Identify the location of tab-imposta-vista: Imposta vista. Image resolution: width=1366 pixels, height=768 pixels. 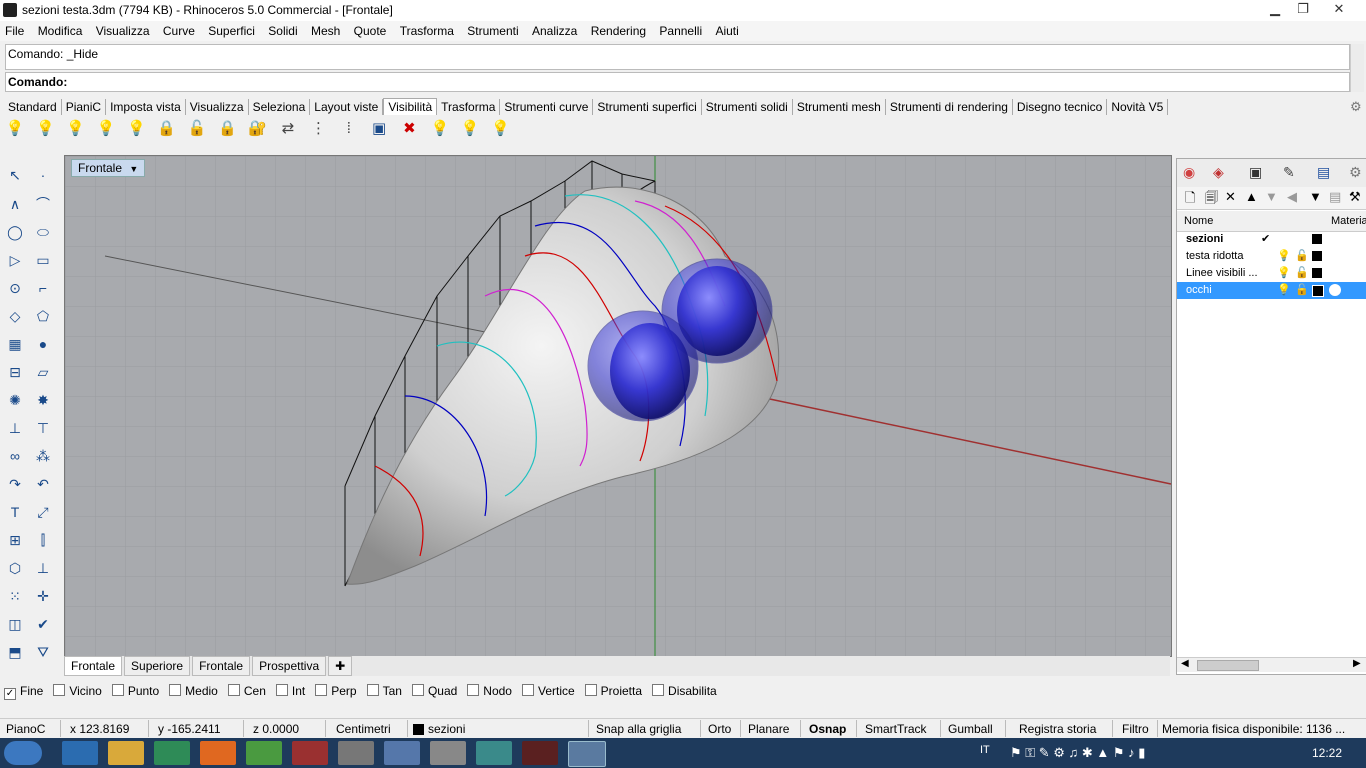
(146, 107).